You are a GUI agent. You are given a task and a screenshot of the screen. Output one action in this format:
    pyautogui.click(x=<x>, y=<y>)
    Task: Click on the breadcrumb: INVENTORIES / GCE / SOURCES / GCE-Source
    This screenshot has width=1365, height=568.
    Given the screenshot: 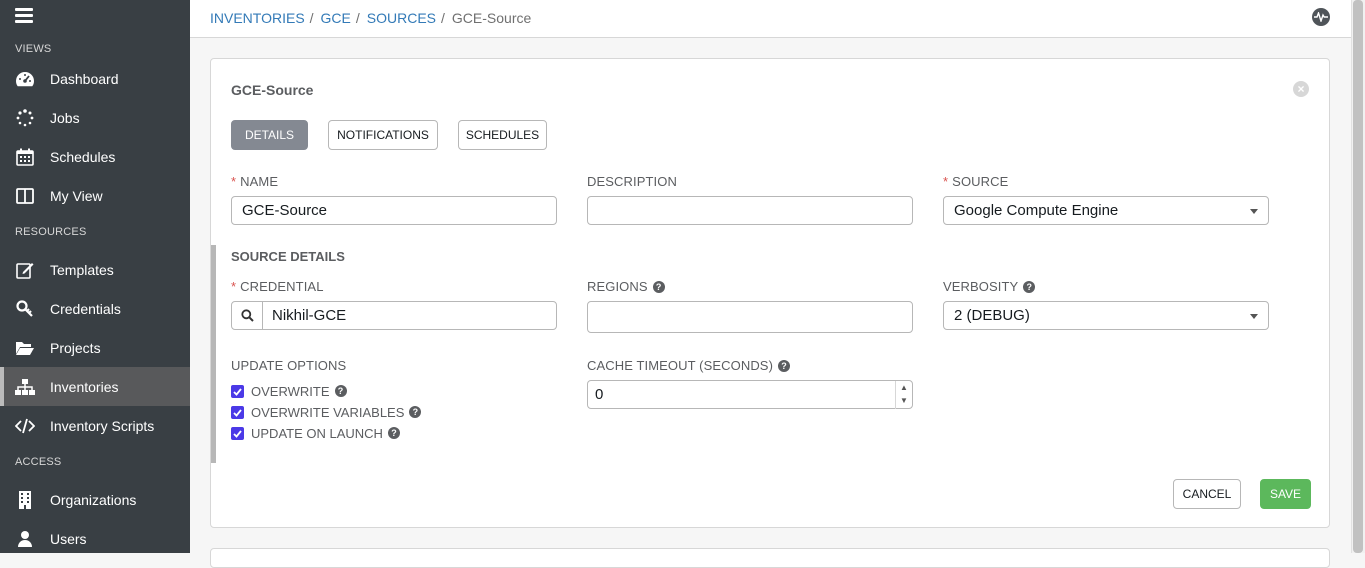 What is the action you would take?
    pyautogui.click(x=370, y=18)
    